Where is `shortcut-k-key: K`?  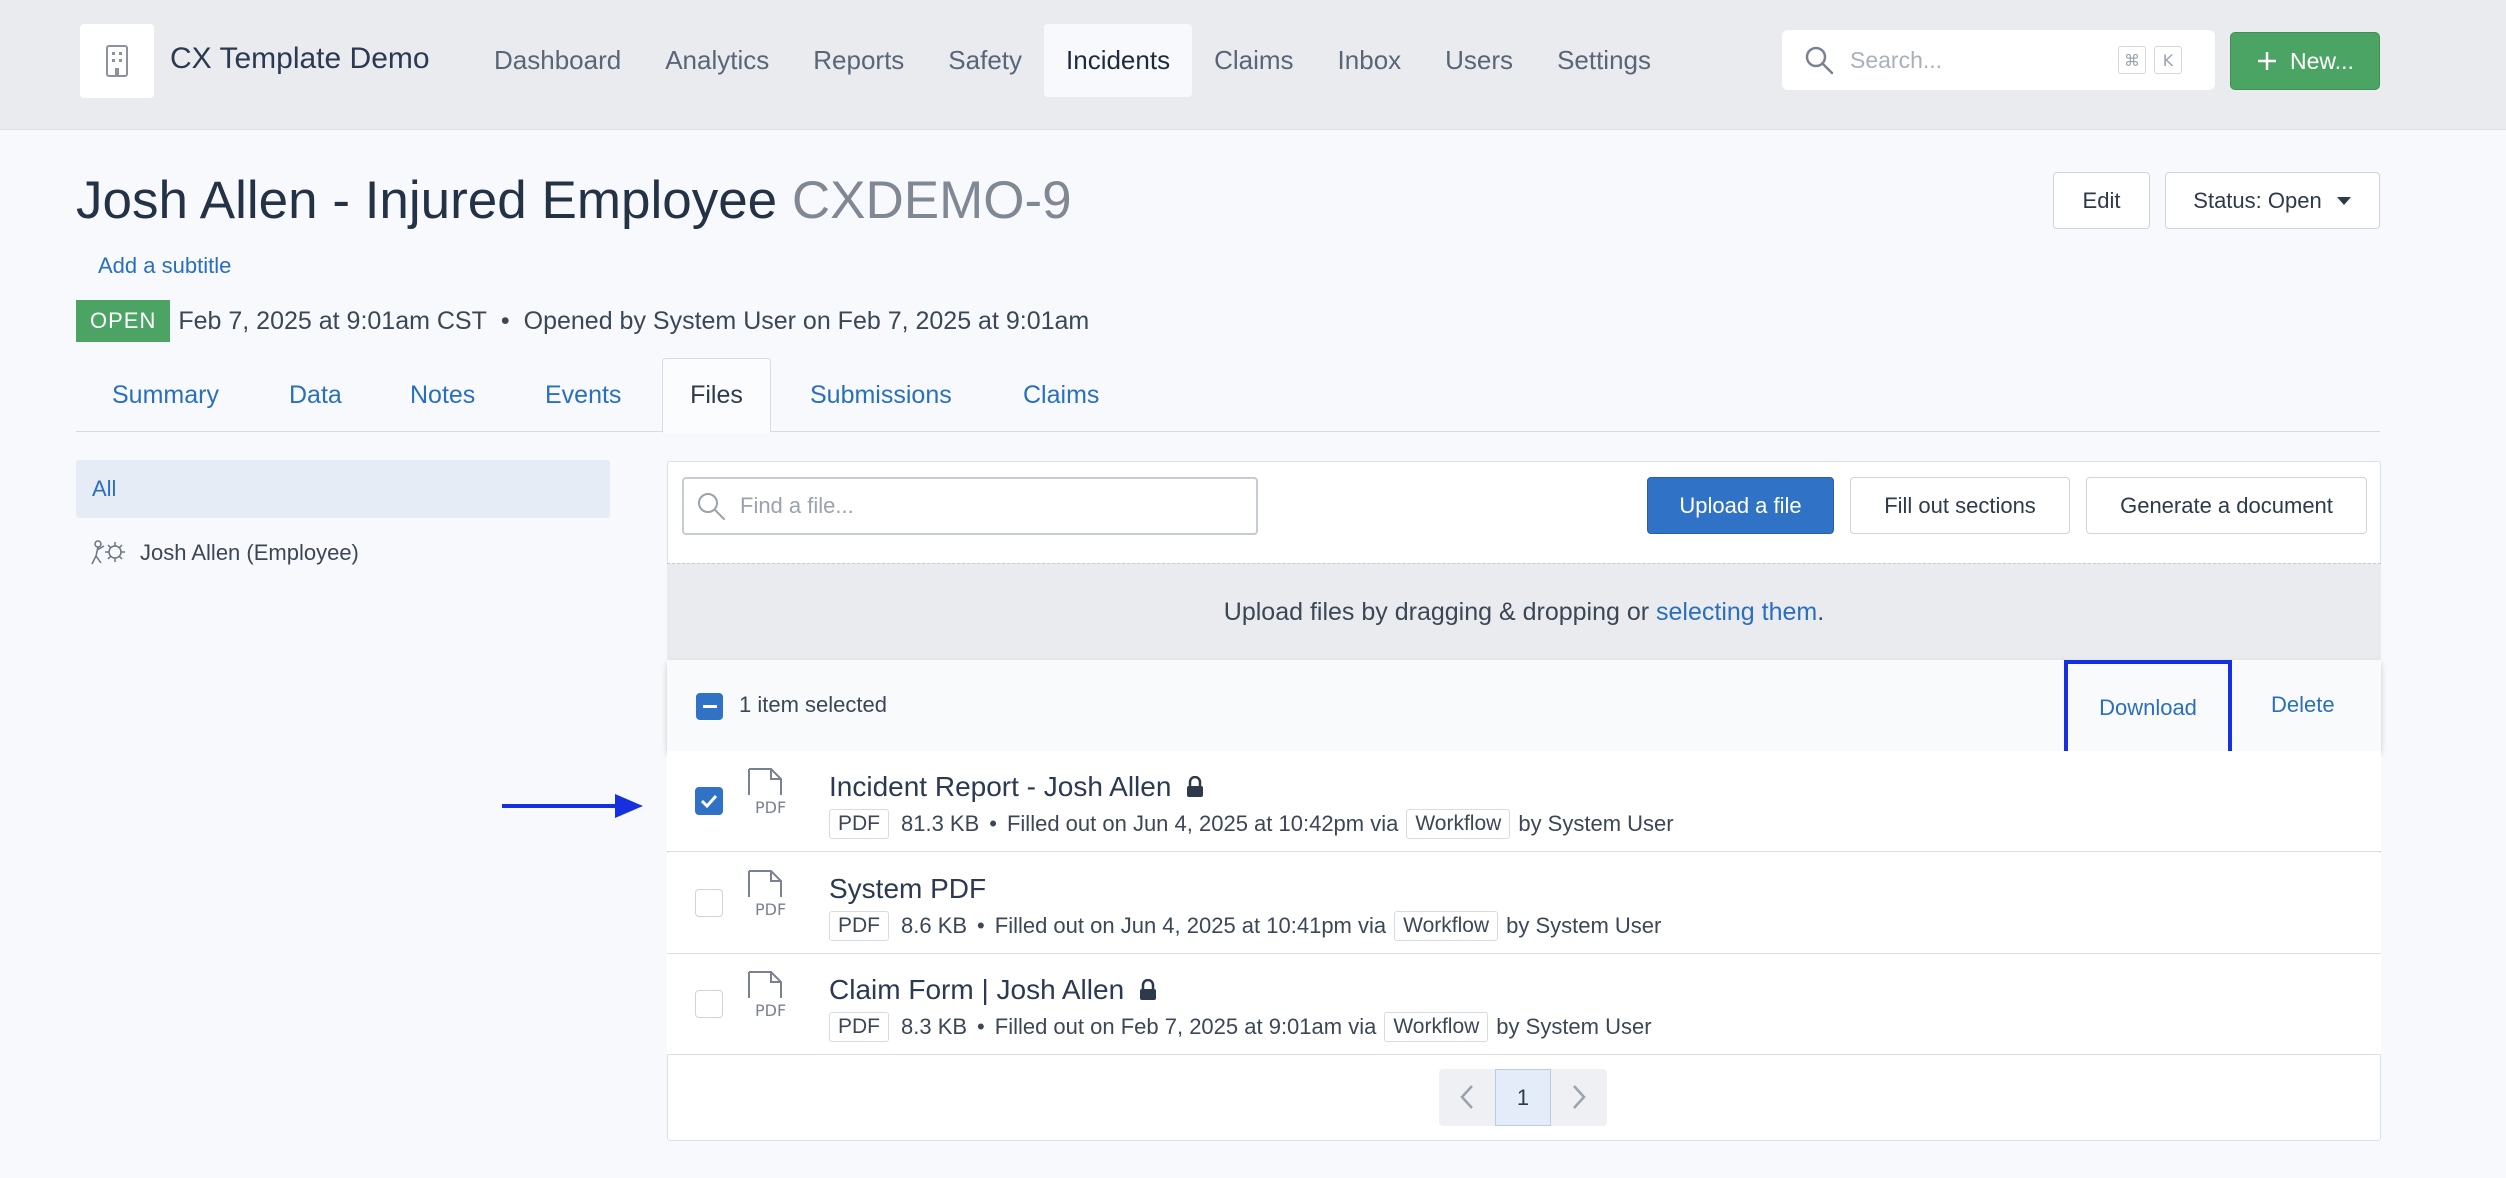
shortcut-k-key: K is located at coordinates (2168, 60).